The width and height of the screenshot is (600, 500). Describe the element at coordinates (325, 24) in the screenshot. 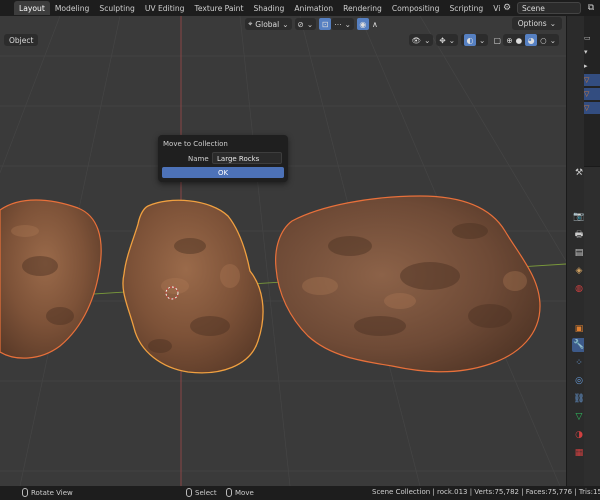

I see `snap-toggle: ⊡` at that location.